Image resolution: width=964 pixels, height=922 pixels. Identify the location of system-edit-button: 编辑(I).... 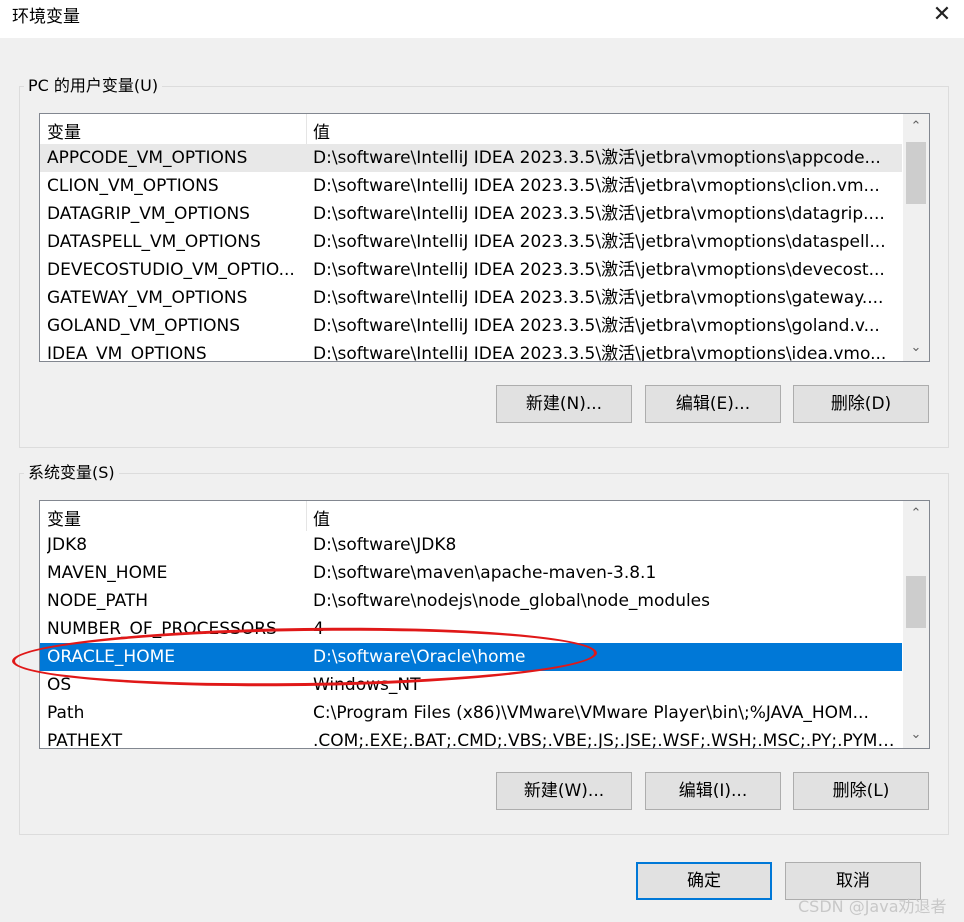
(713, 791).